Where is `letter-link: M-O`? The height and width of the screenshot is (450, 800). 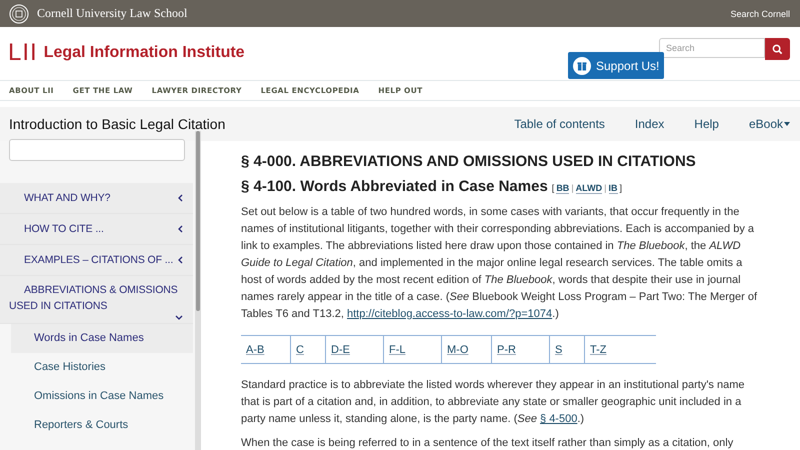 letter-link: M-O is located at coordinates (467, 349).